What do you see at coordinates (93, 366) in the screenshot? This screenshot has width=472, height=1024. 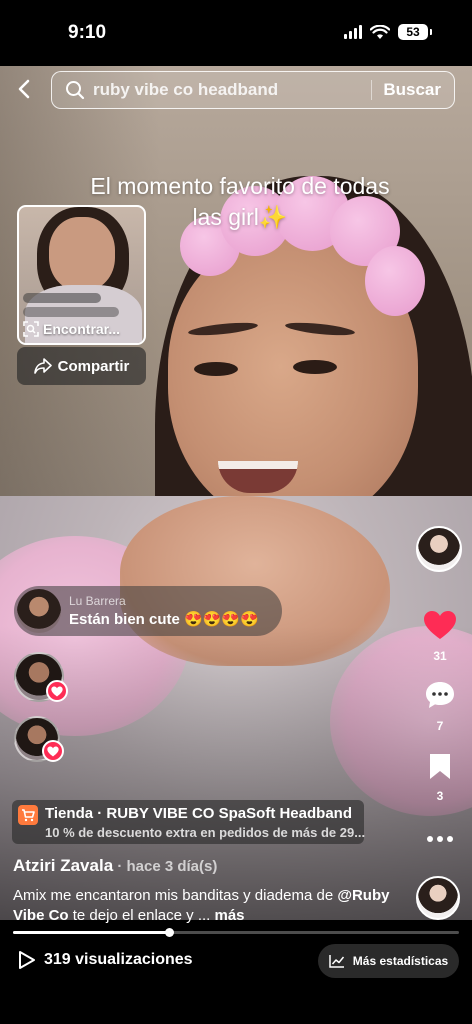 I see `share-label: Compartir` at bounding box center [93, 366].